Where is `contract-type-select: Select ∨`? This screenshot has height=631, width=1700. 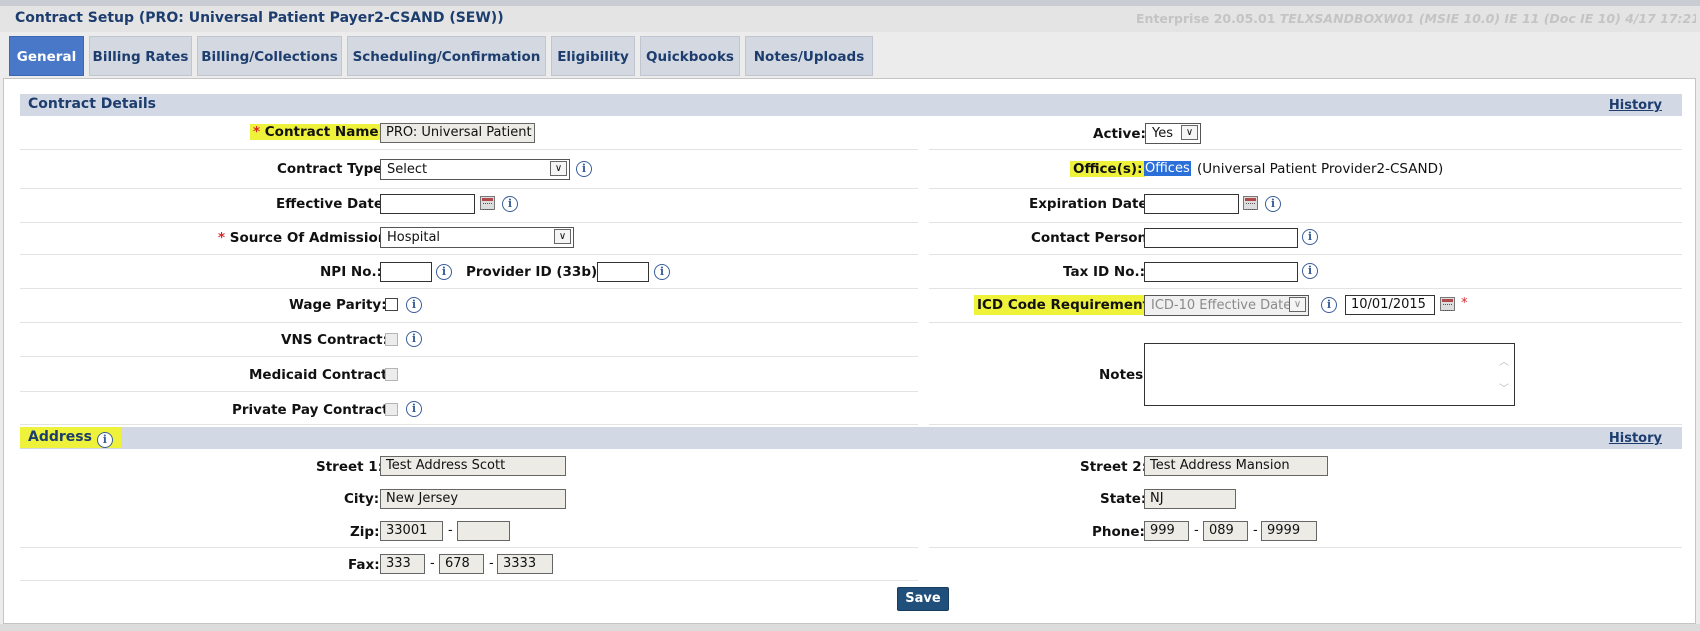
contract-type-select: Select ∨ is located at coordinates (475, 169).